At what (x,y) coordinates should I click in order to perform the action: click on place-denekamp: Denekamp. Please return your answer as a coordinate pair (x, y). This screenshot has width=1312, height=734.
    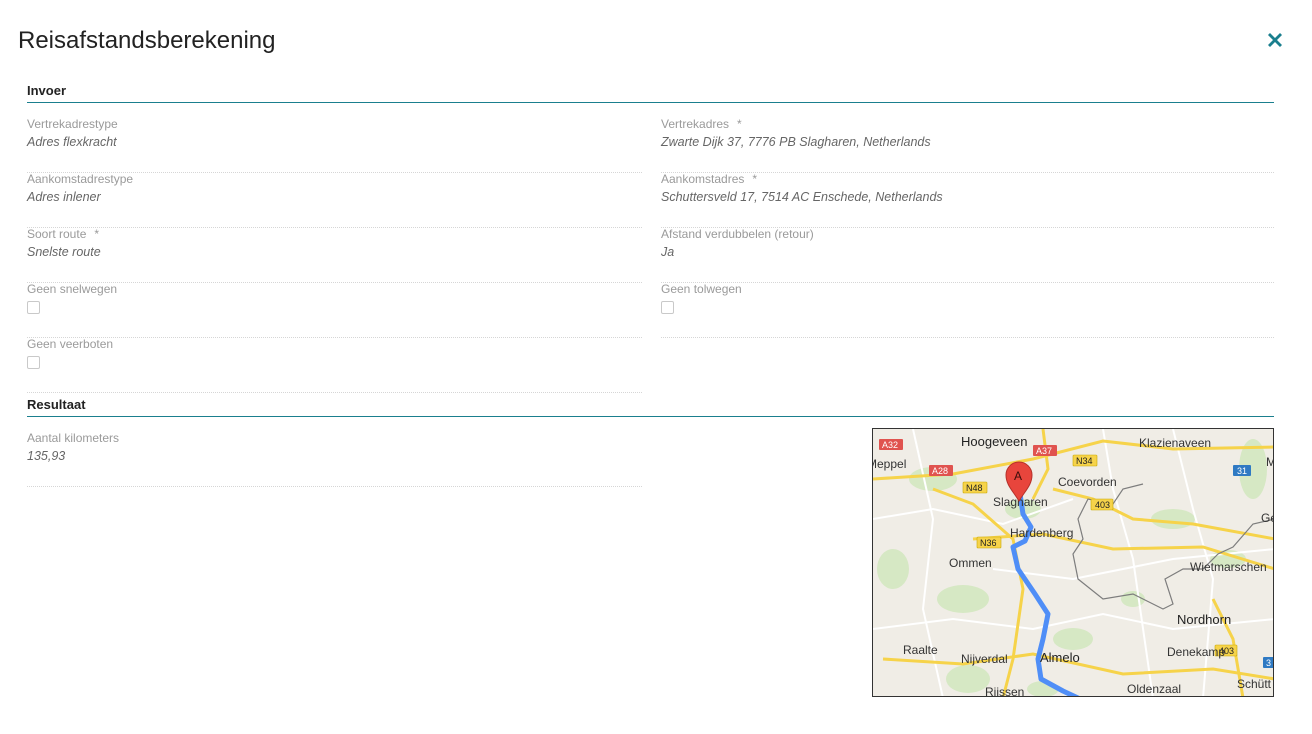
    Looking at the image, I should click on (1196, 652).